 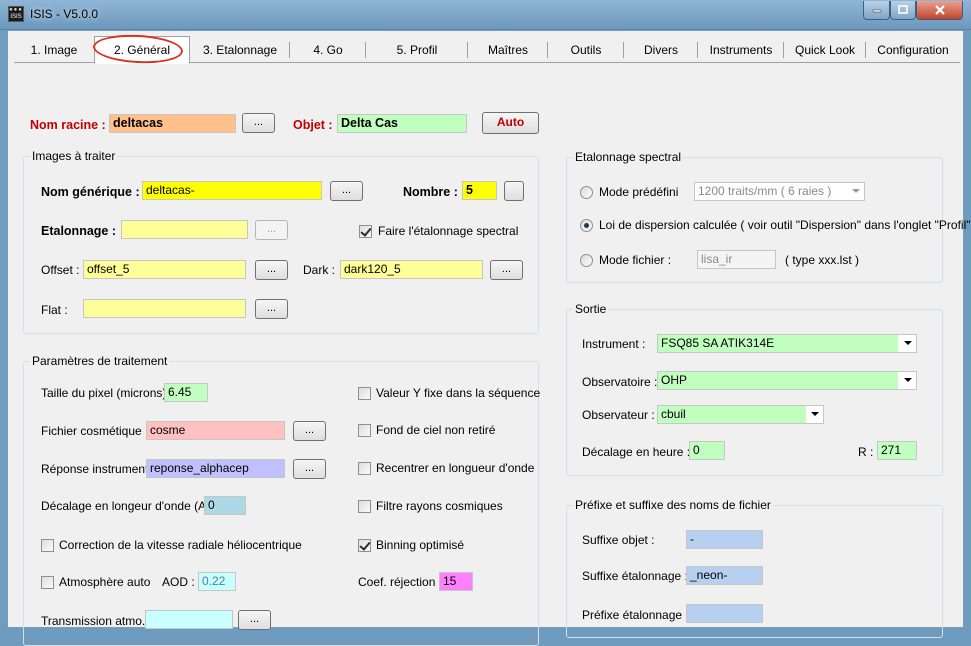 I want to click on auto-button: Auto, so click(x=510, y=123).